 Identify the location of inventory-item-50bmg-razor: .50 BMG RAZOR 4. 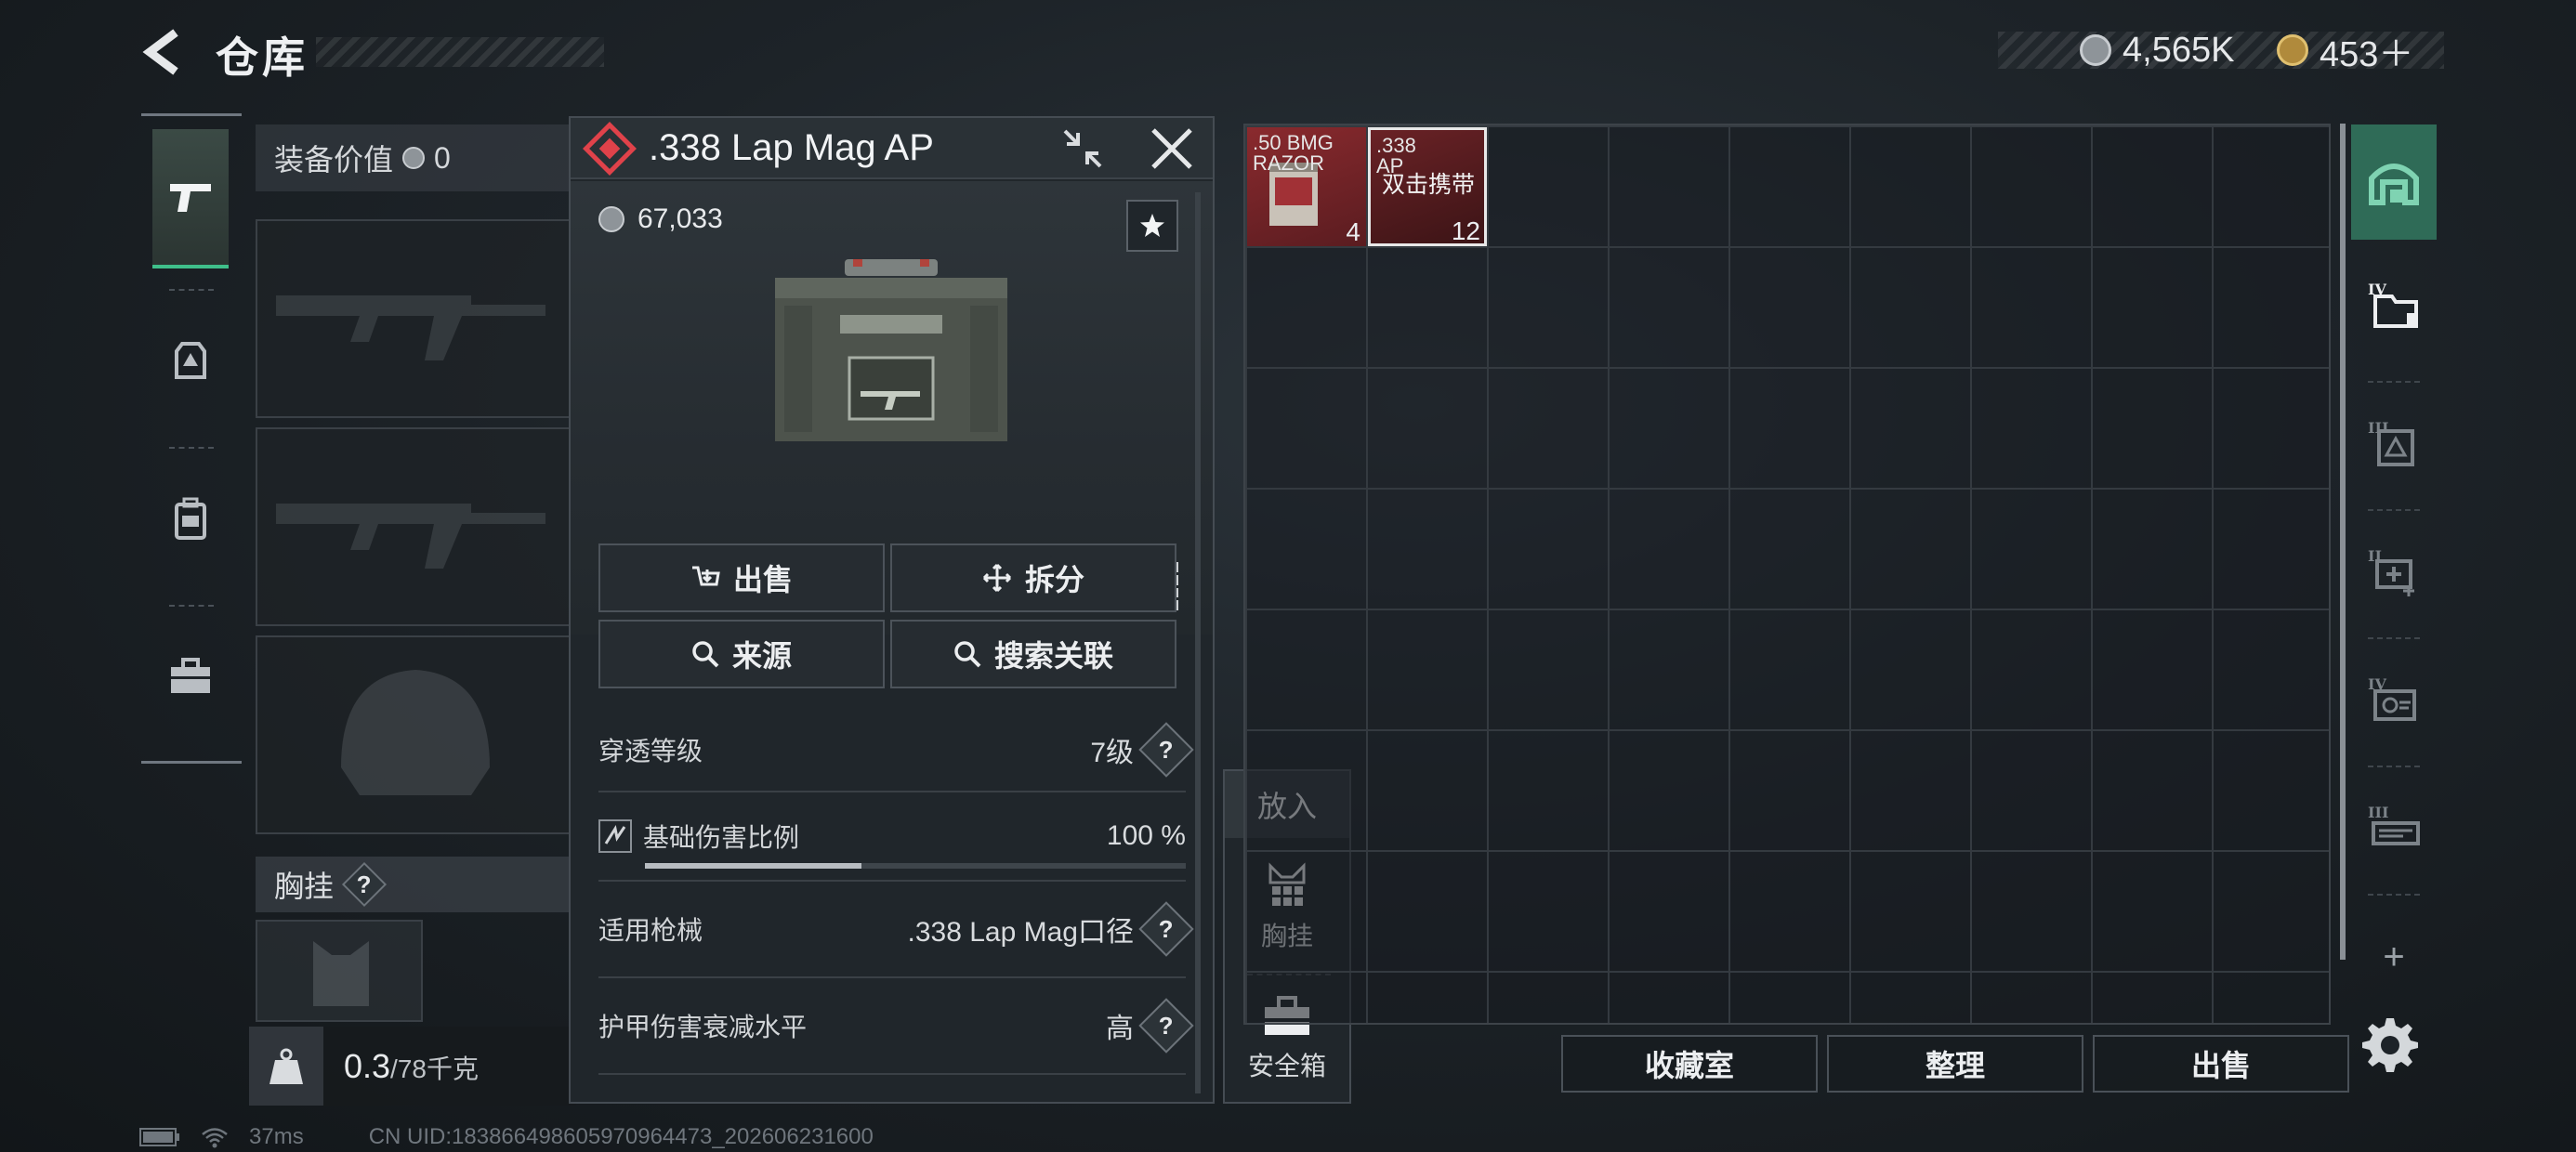
(1306, 186).